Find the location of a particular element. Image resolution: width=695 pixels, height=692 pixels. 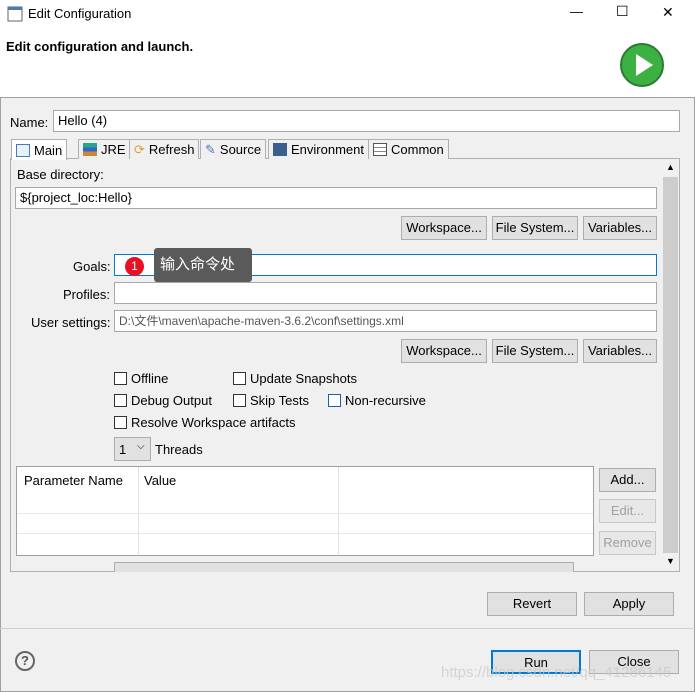

dialog-header: Edit configuration and launch. is located at coordinates (347, 63).